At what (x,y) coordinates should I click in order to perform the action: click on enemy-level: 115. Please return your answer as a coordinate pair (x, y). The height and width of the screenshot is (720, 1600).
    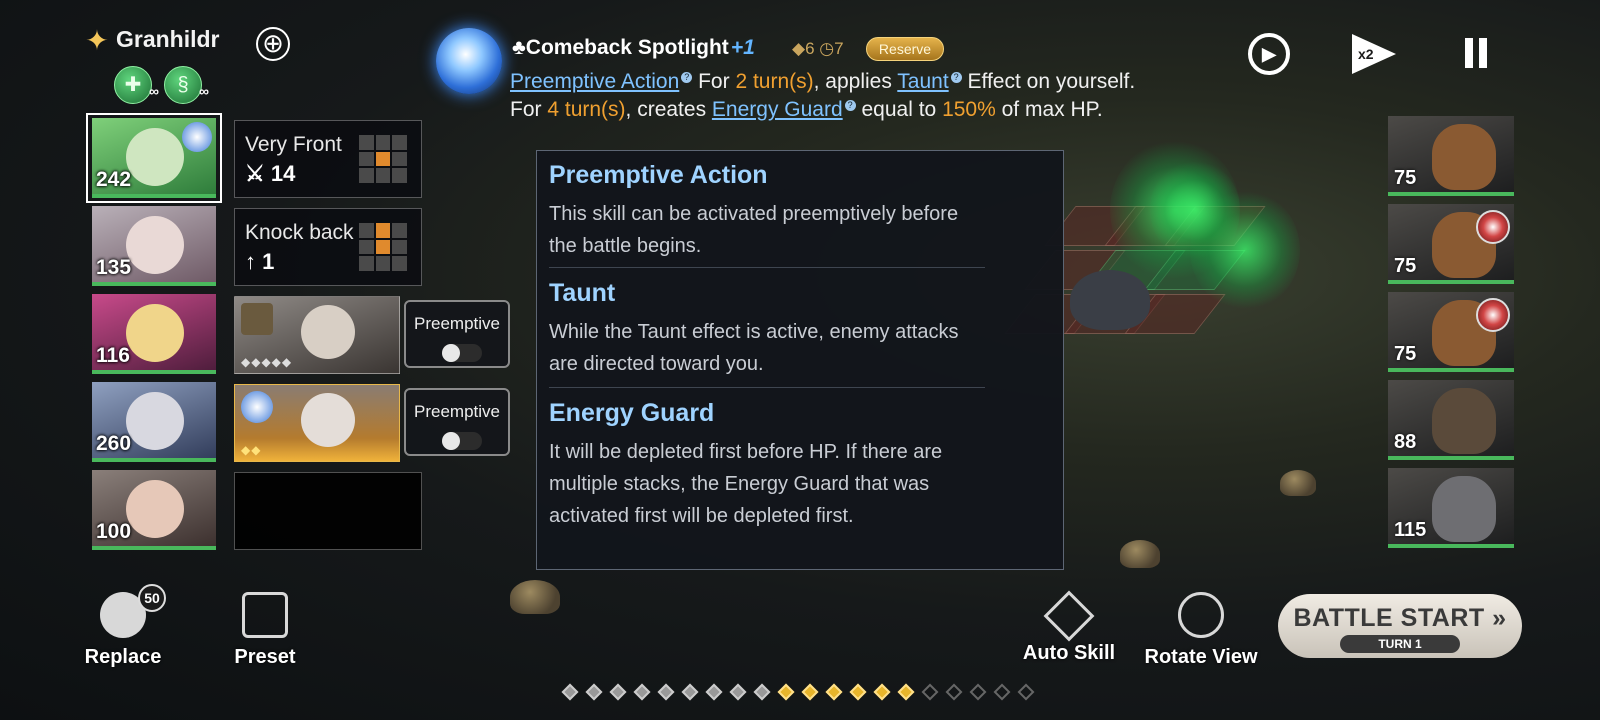
    Looking at the image, I should click on (1410, 530).